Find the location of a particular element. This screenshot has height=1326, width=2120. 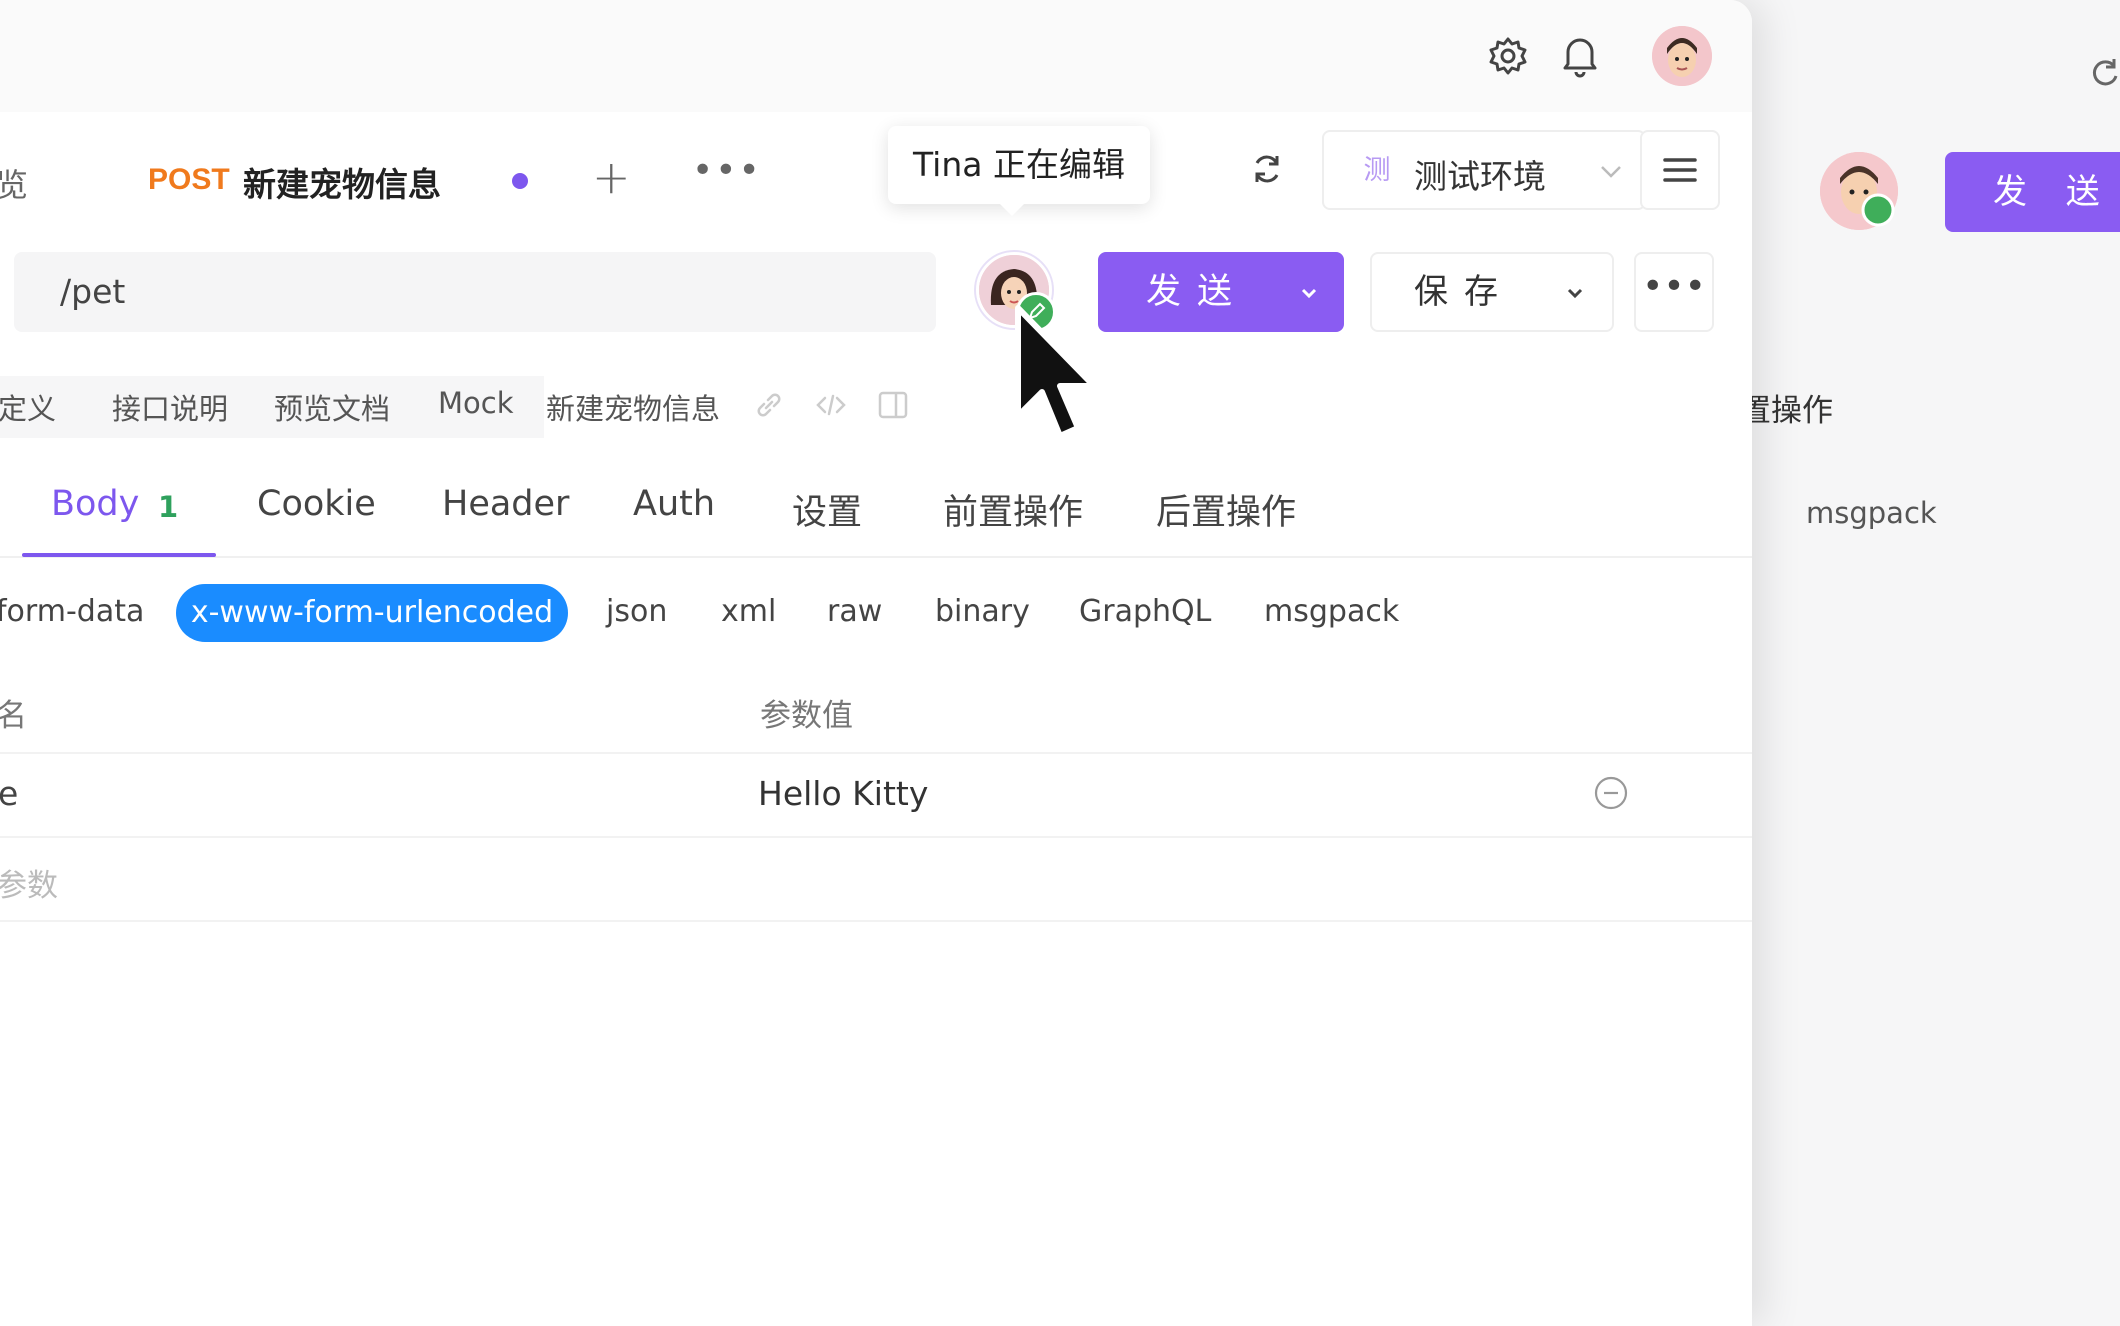

environment-badge: 测 is located at coordinates (1377, 170).